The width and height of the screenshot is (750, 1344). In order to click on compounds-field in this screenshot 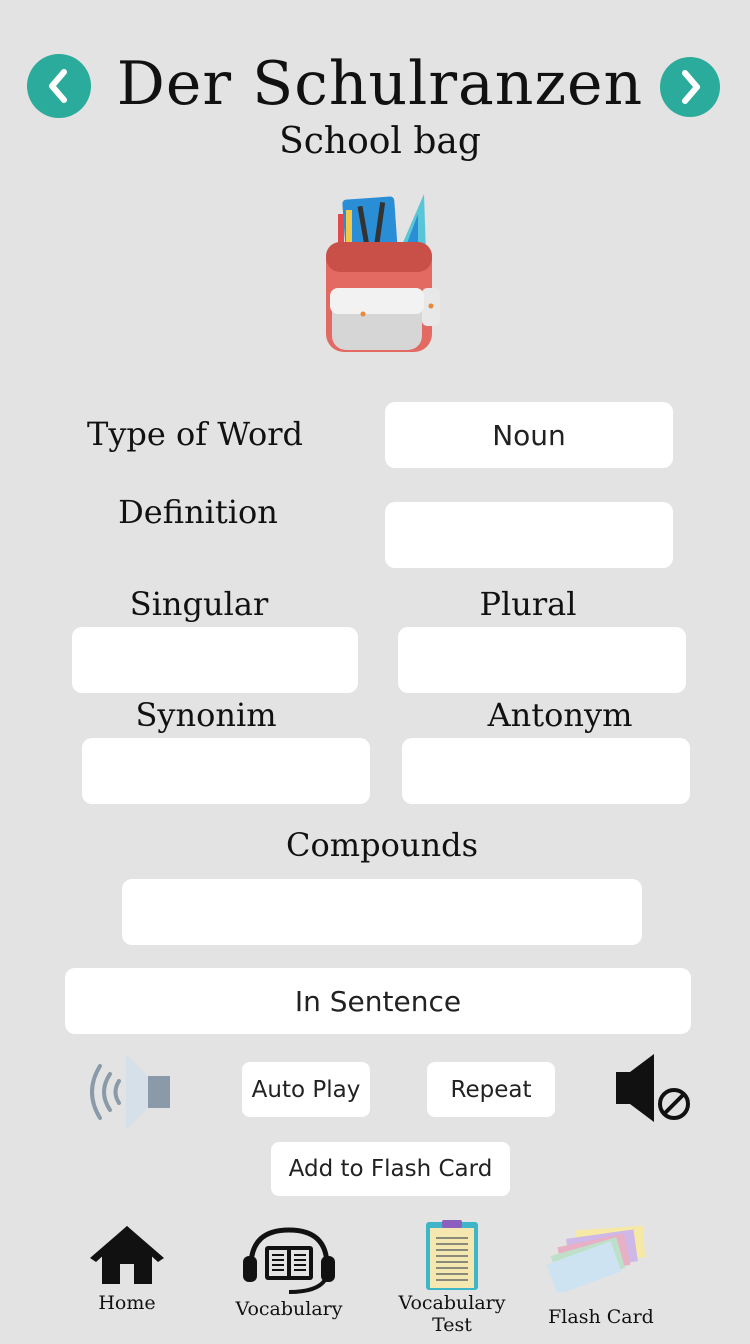, I will do `click(382, 912)`.